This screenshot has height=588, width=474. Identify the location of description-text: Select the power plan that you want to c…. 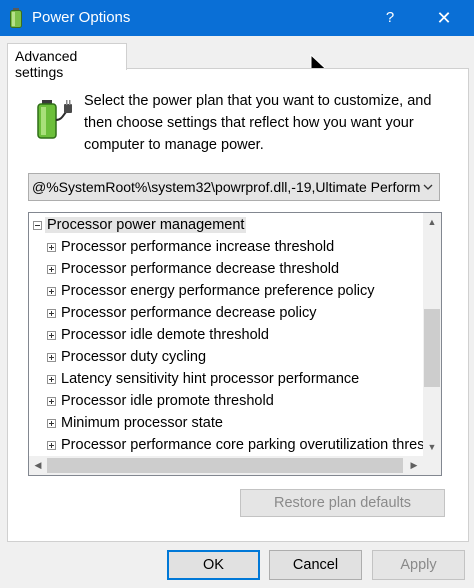
(258, 123).